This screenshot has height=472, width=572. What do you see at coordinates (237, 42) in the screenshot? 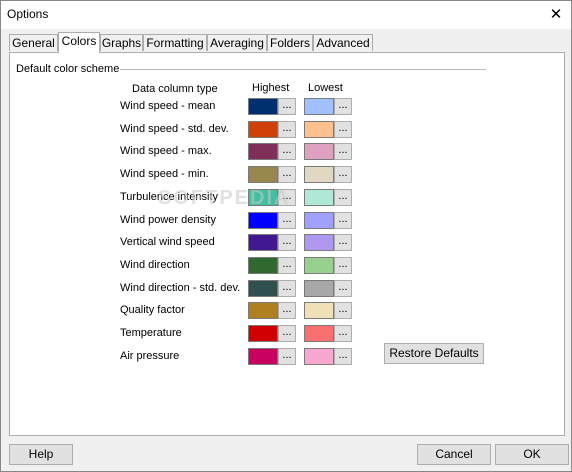
I see `tab-averaging: Averaging` at bounding box center [237, 42].